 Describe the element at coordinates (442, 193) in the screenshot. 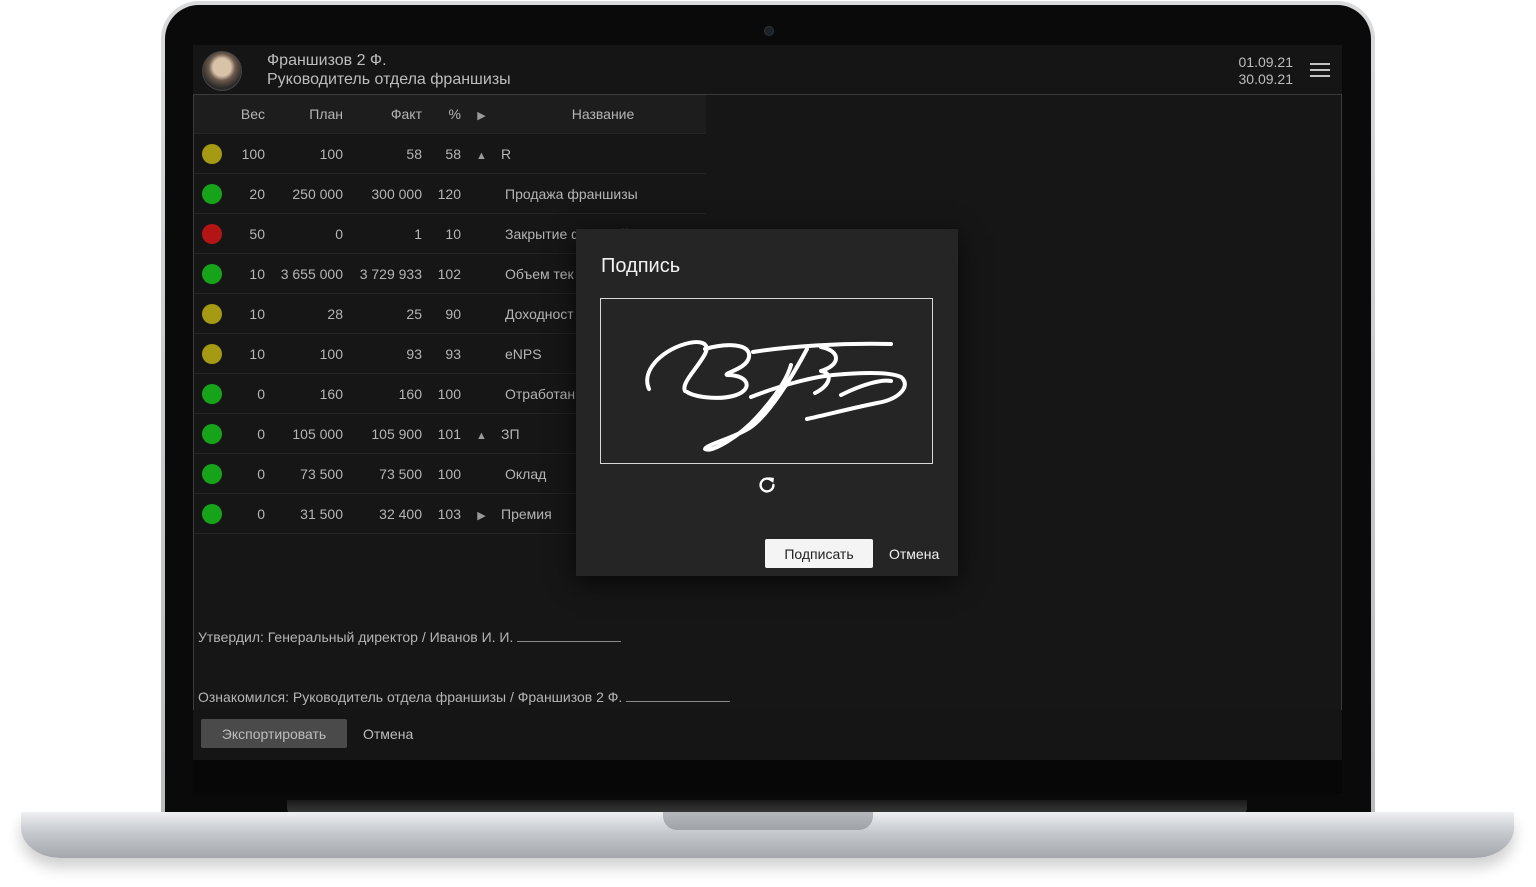

I see `percent-cell: 120` at that location.